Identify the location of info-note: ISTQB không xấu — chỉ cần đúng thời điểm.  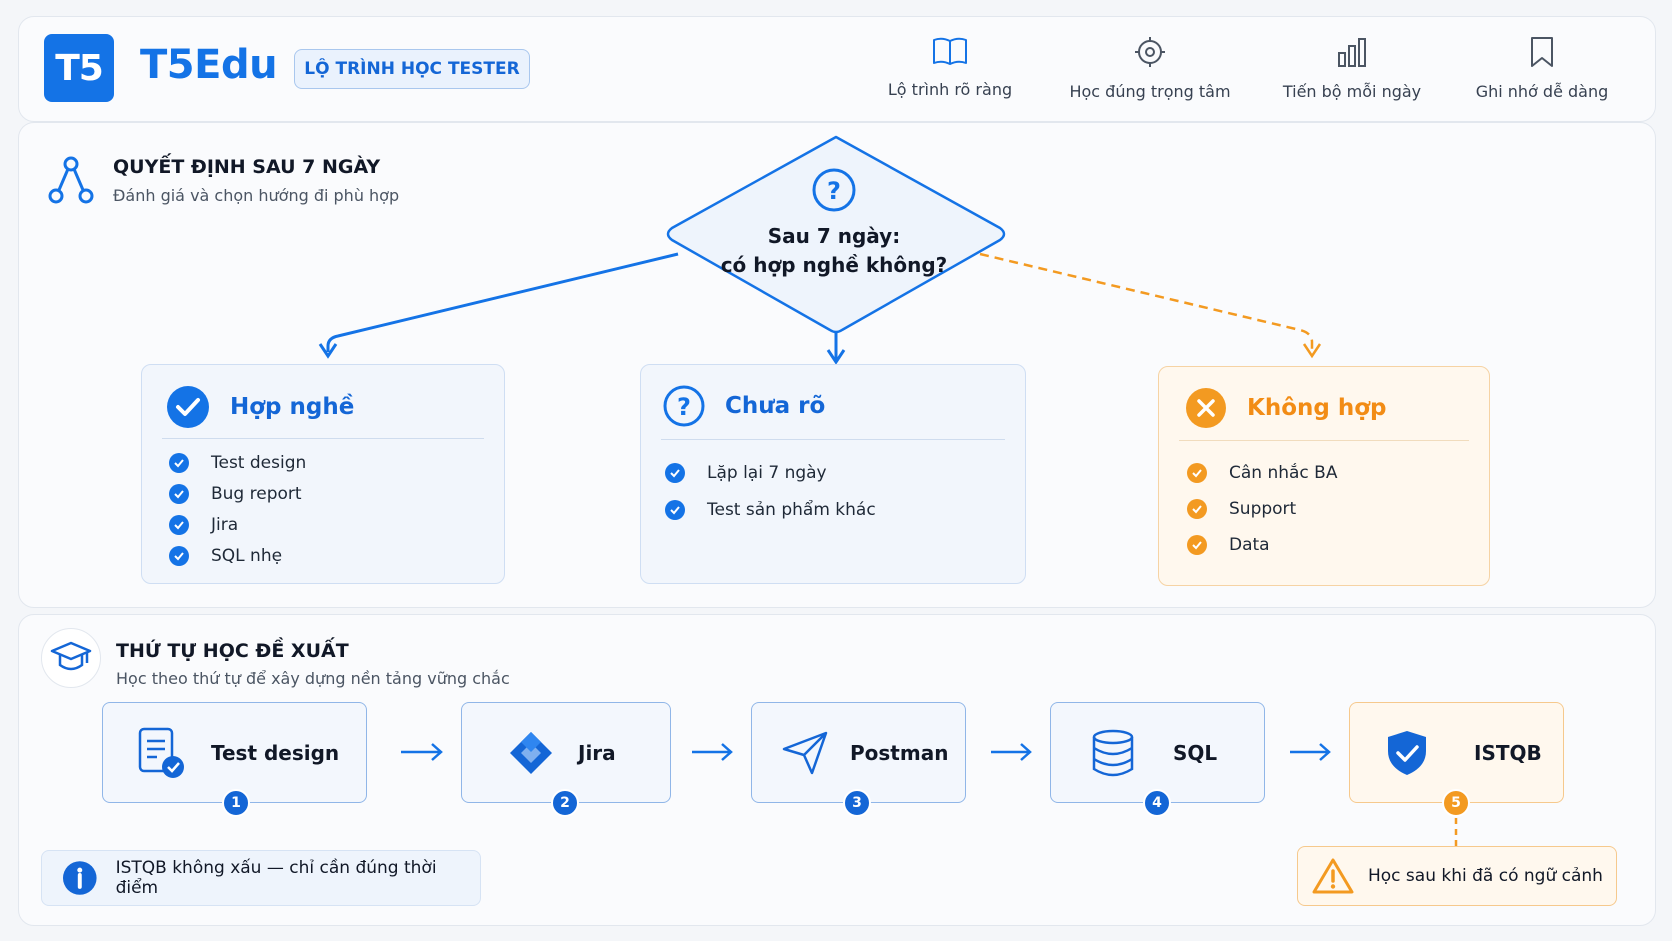
(261, 878).